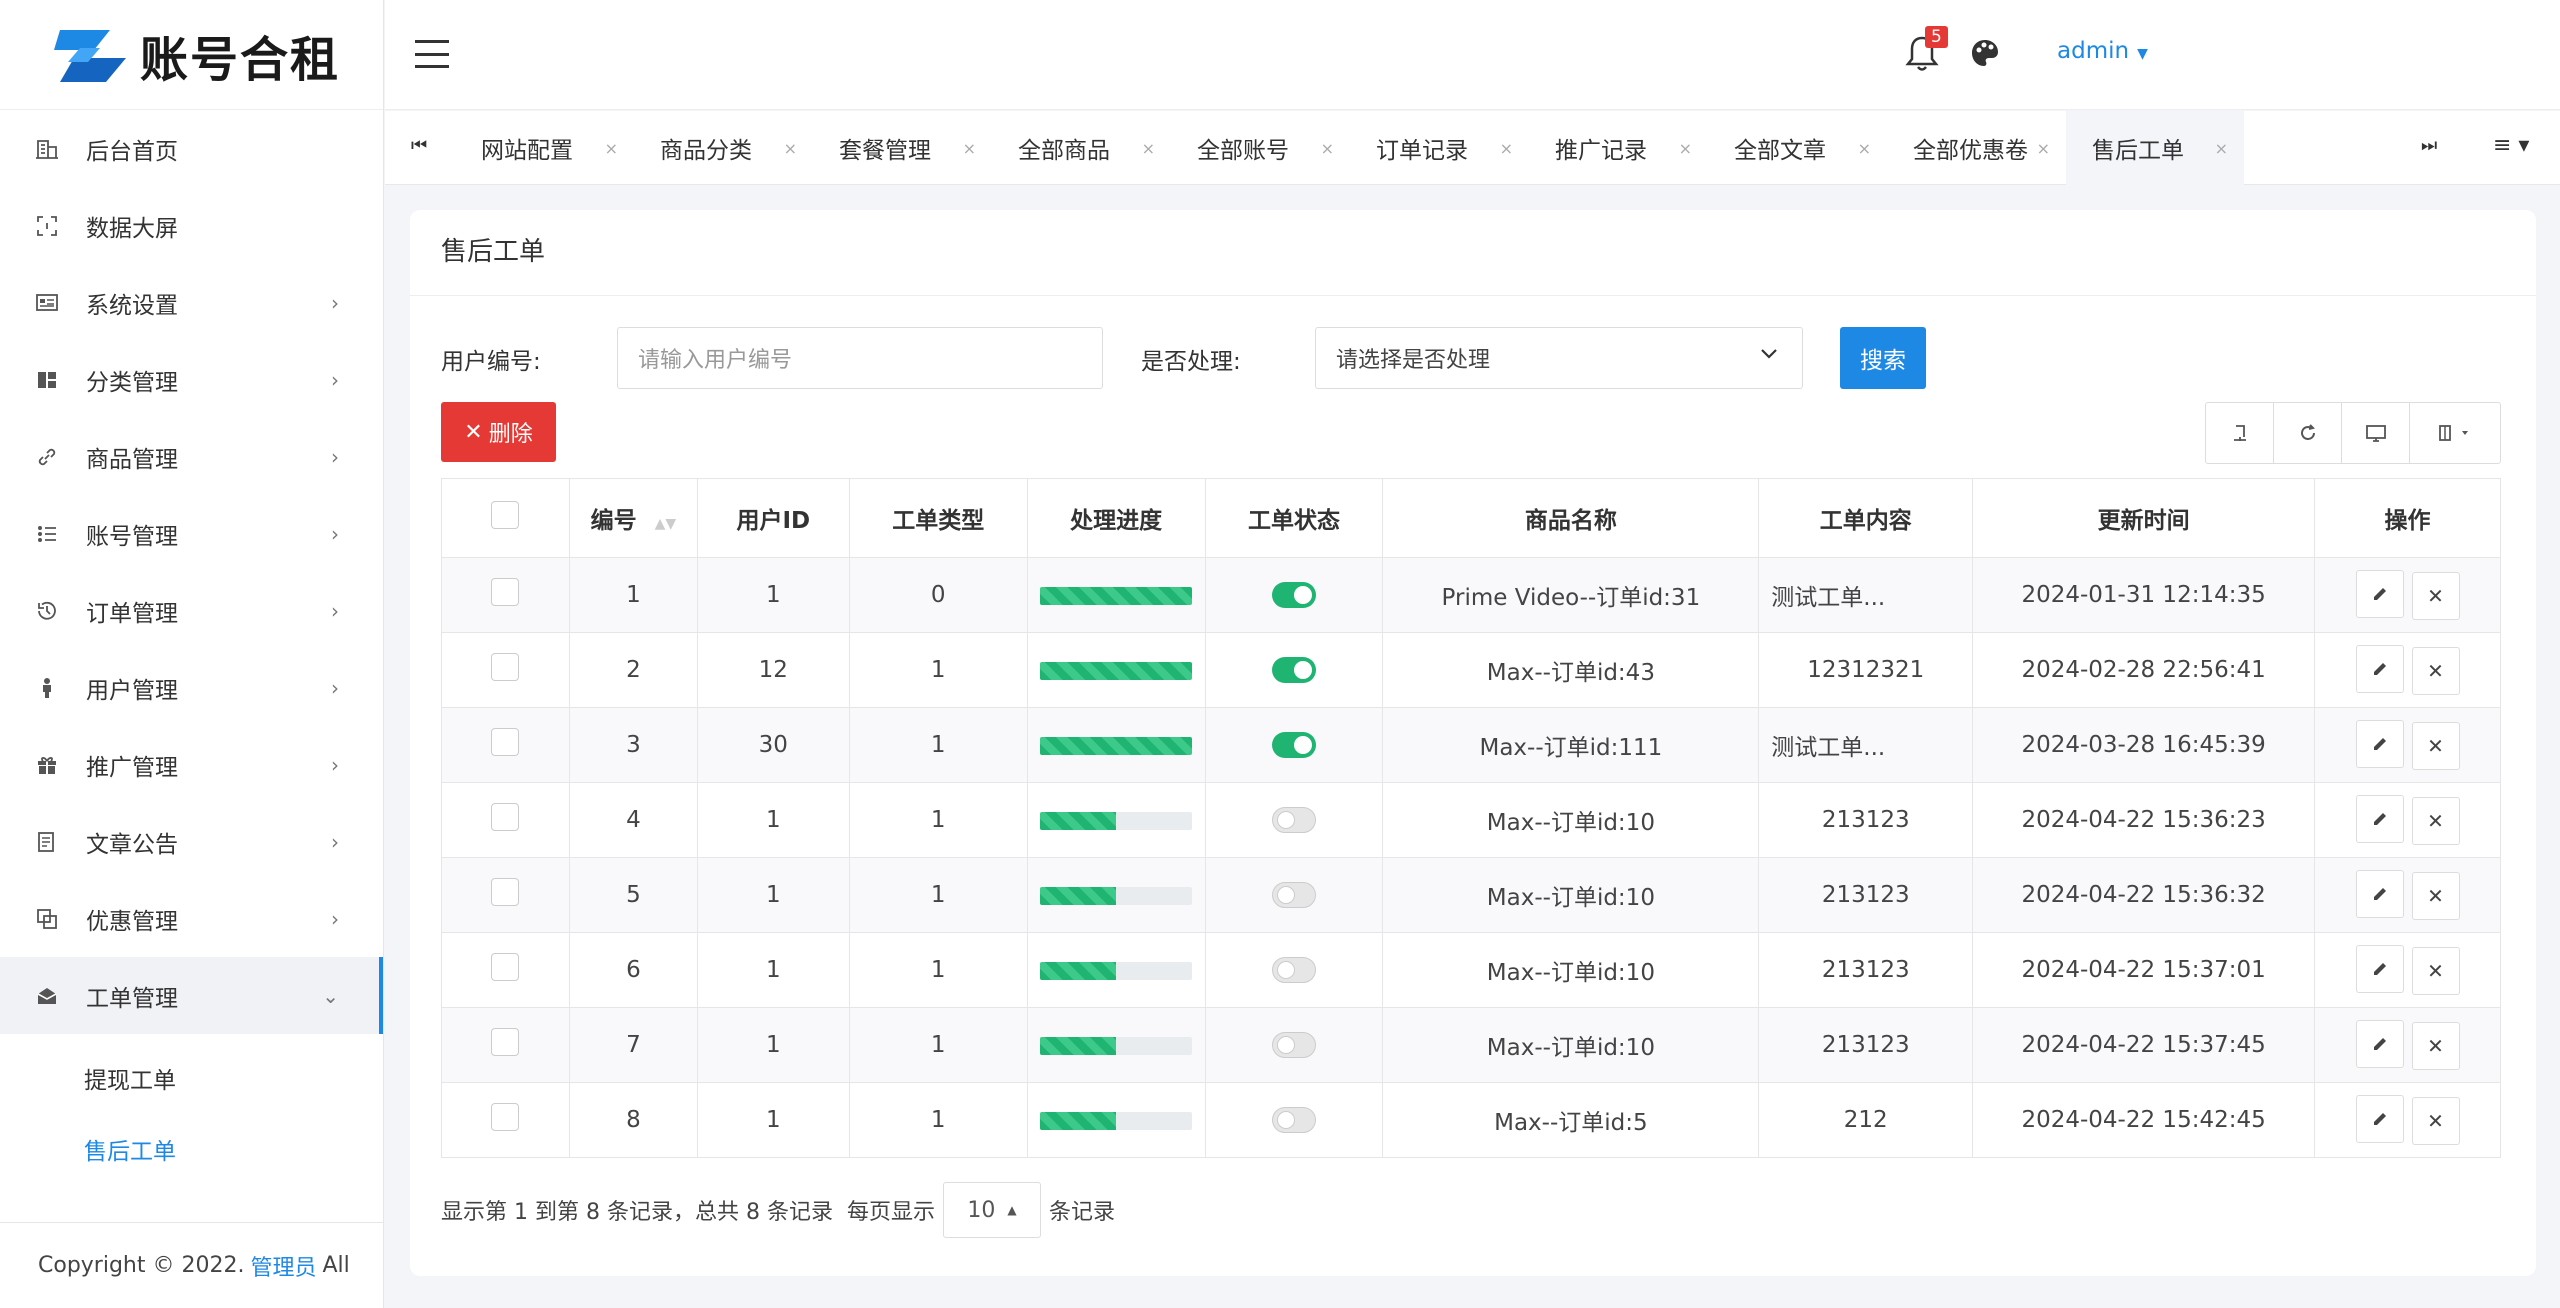  What do you see at coordinates (2455, 433) in the screenshot?
I see `columns-icon` at bounding box center [2455, 433].